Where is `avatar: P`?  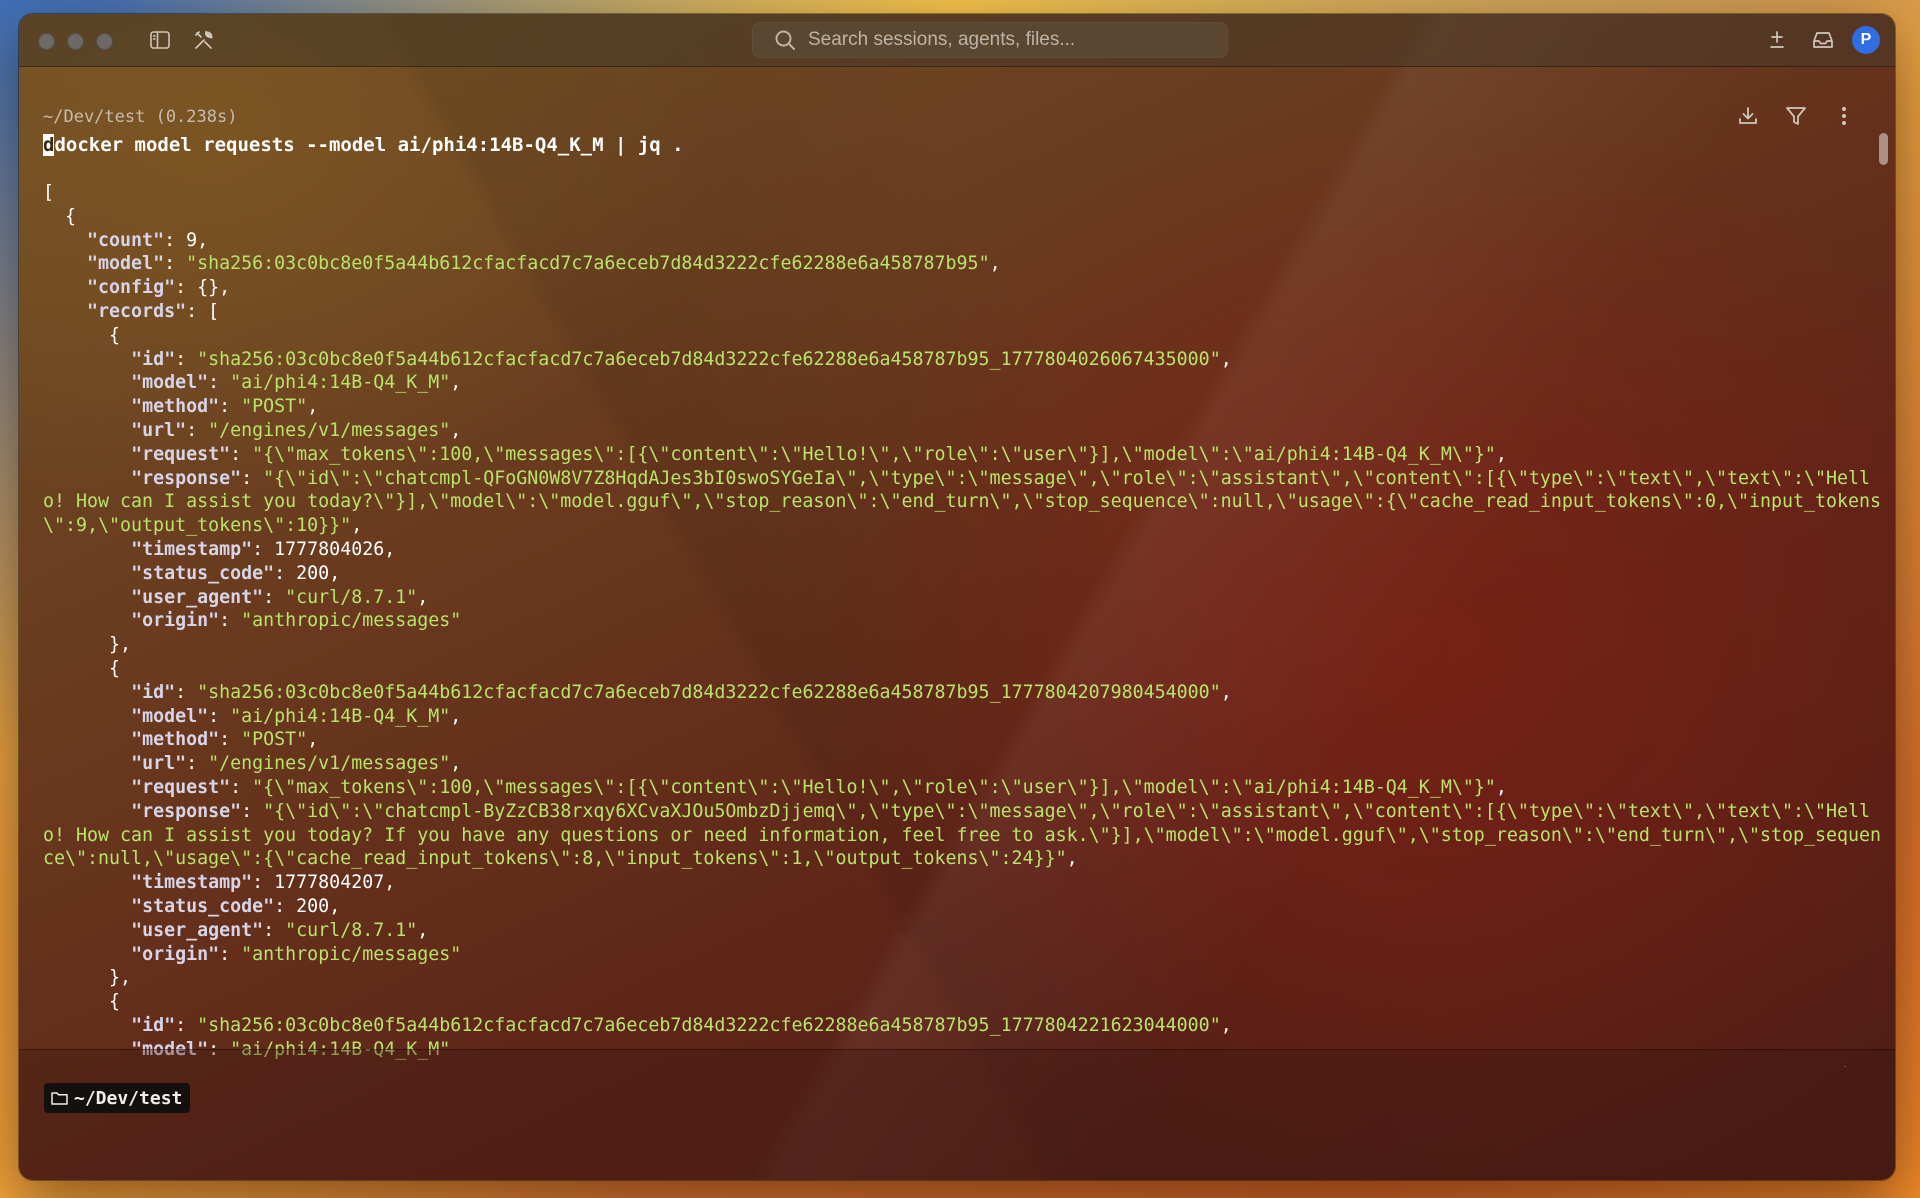
avatar: P is located at coordinates (1866, 40).